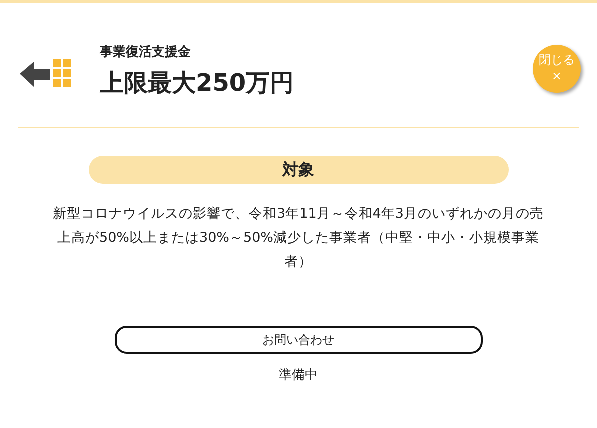 The width and height of the screenshot is (597, 428). I want to click on page-title: 上限最大250万円, so click(198, 83).